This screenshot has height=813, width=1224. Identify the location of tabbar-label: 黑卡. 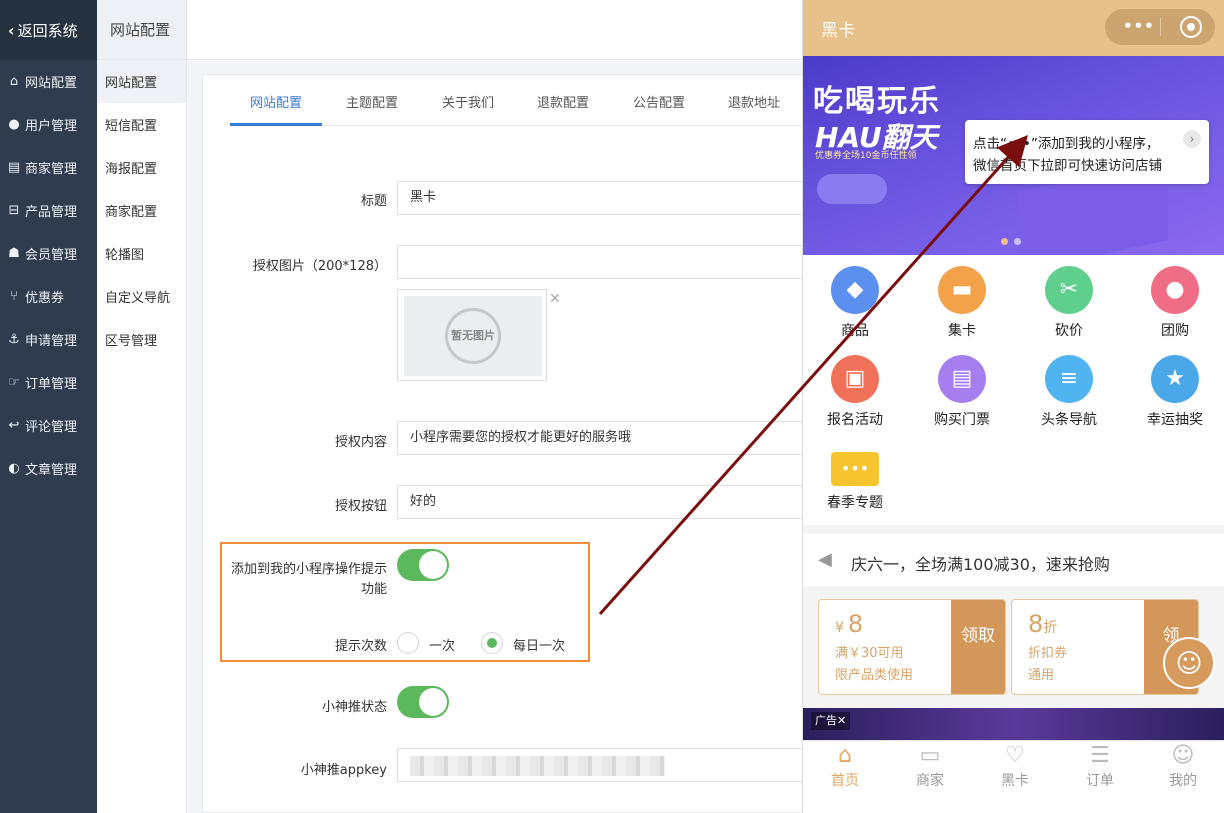
(1015, 781).